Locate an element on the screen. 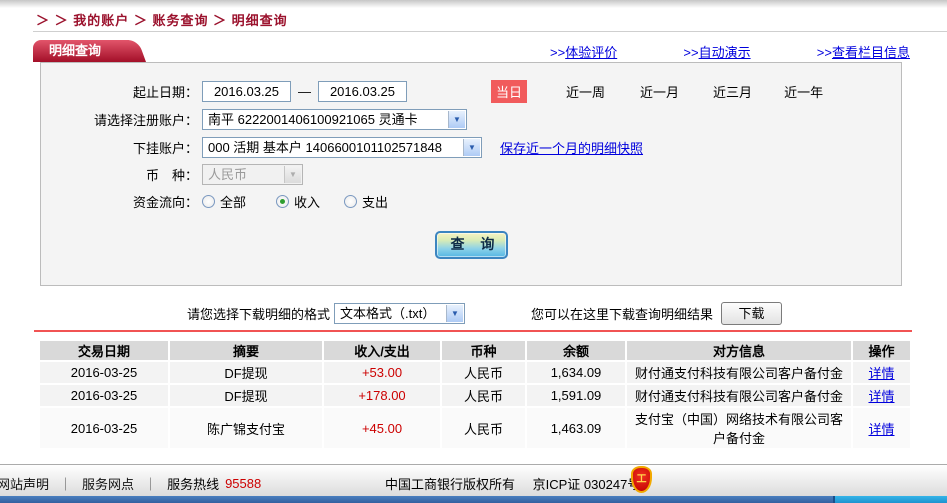 The width and height of the screenshot is (947, 503). flow-option-income: 收入 is located at coordinates (298, 201).